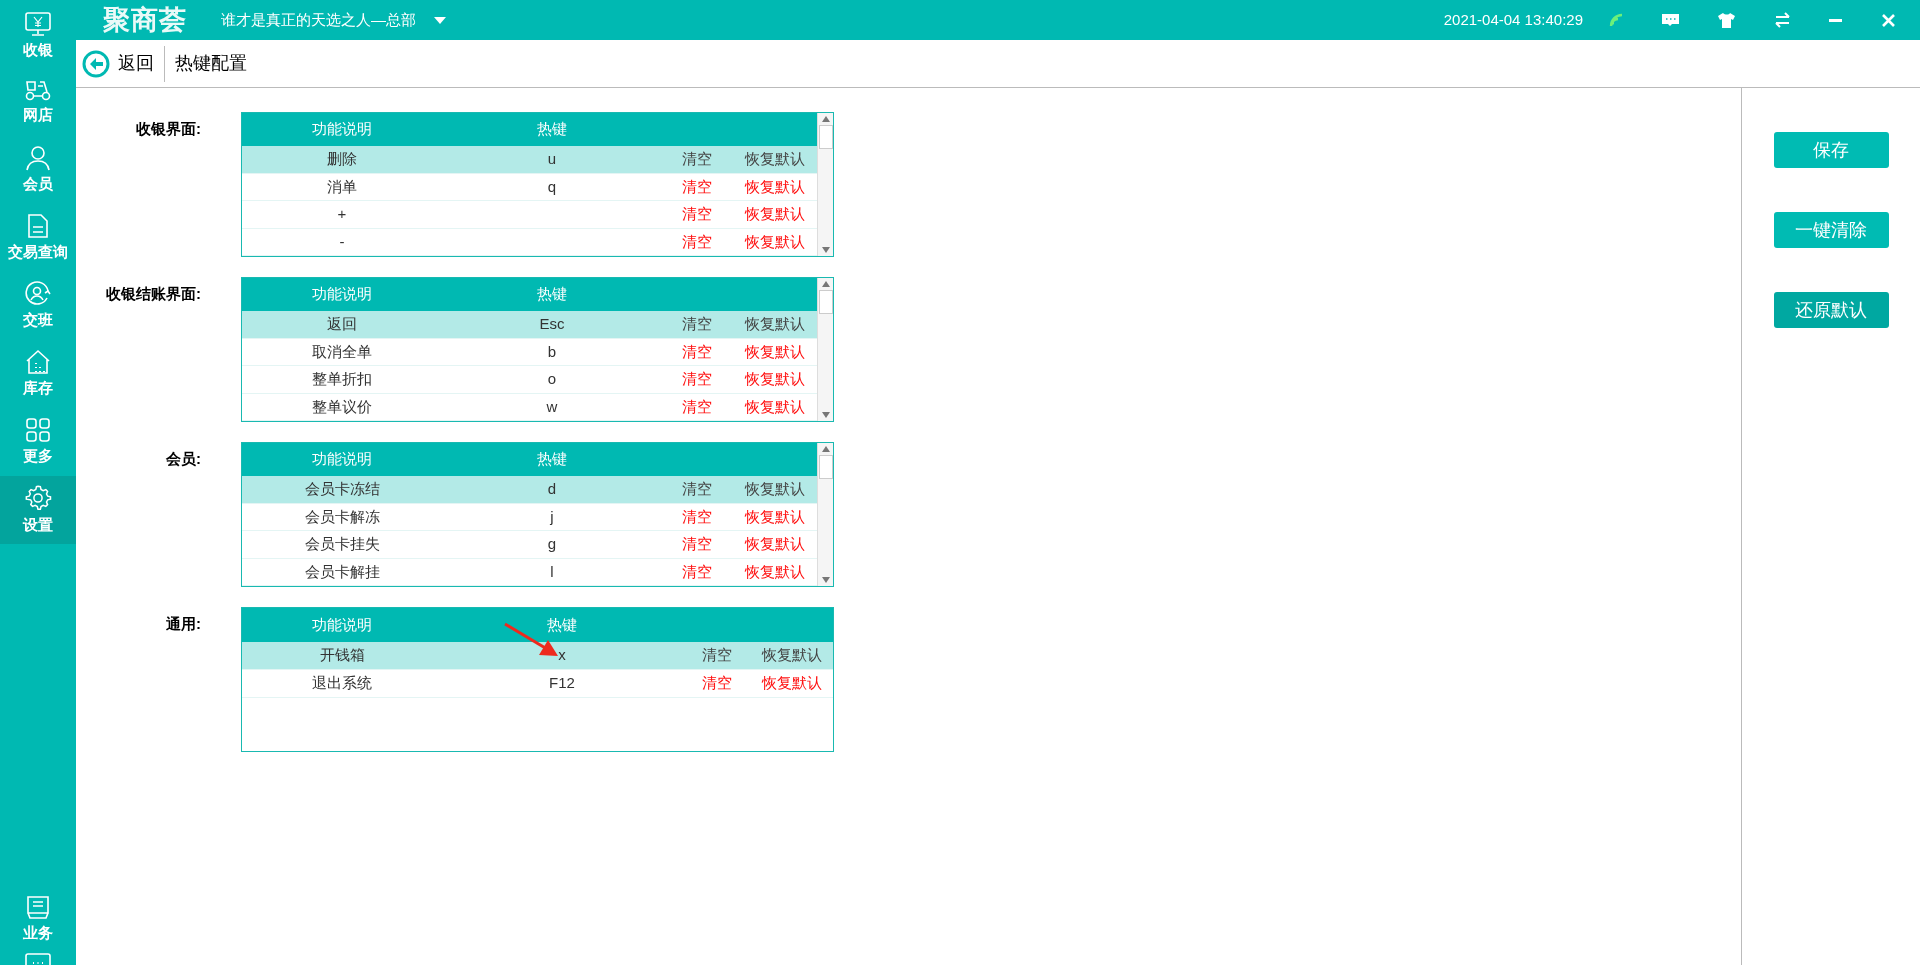 This screenshot has width=1920, height=965. What do you see at coordinates (342, 655) in the screenshot?
I see `function-name: 开钱箱` at bounding box center [342, 655].